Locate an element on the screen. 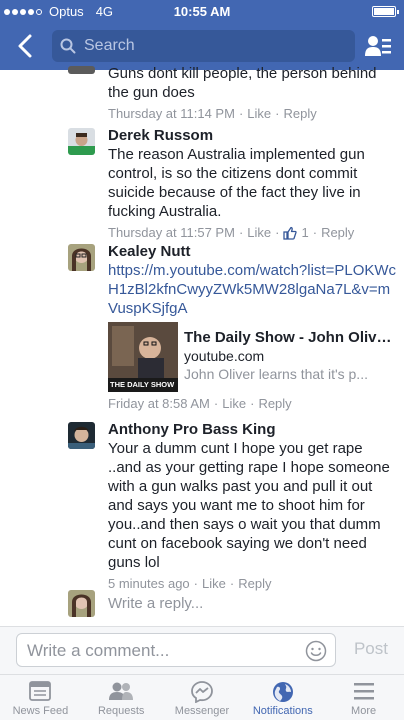 This screenshot has height=720, width=404. commenter-name: Derek Russom is located at coordinates (253, 135).